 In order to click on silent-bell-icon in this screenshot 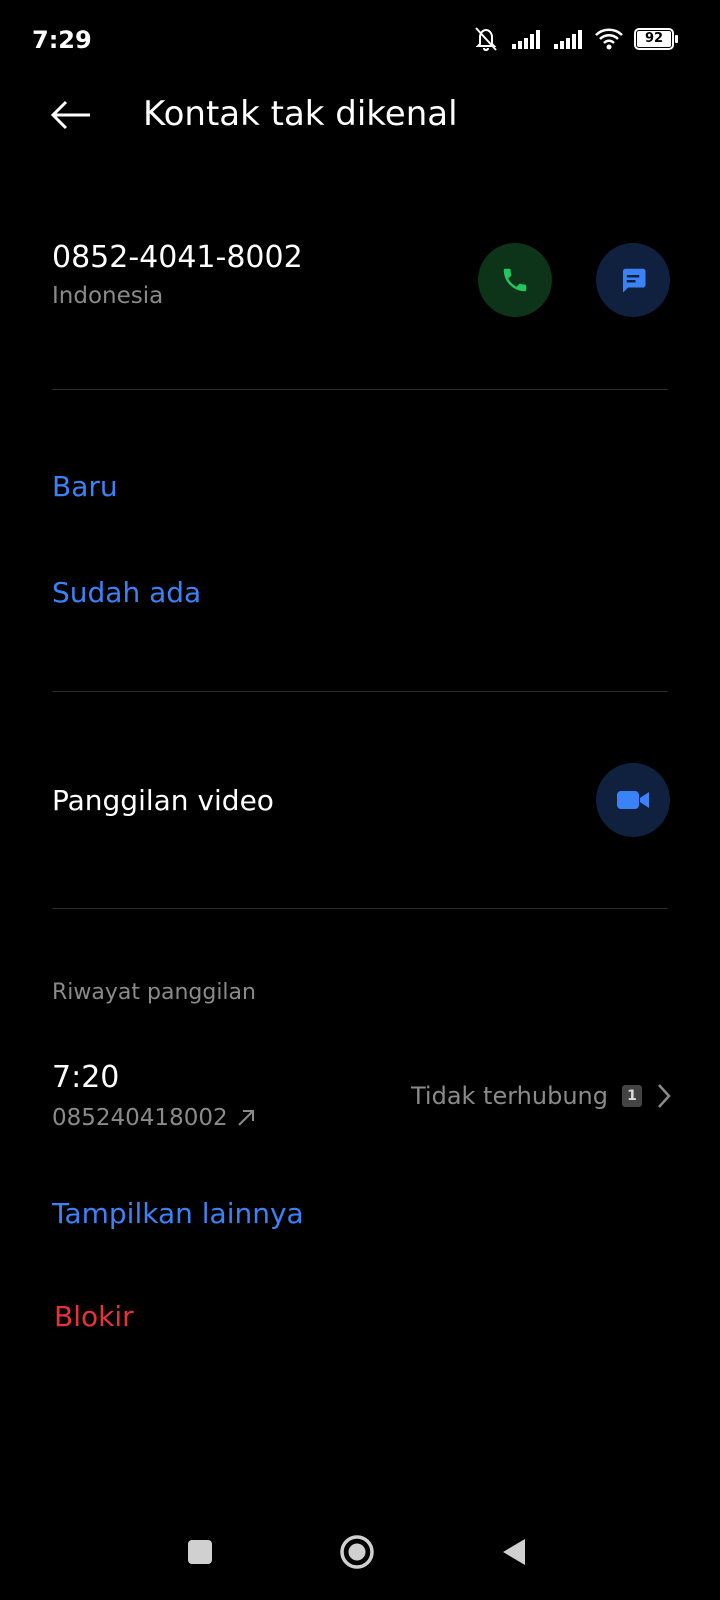, I will do `click(486, 39)`.